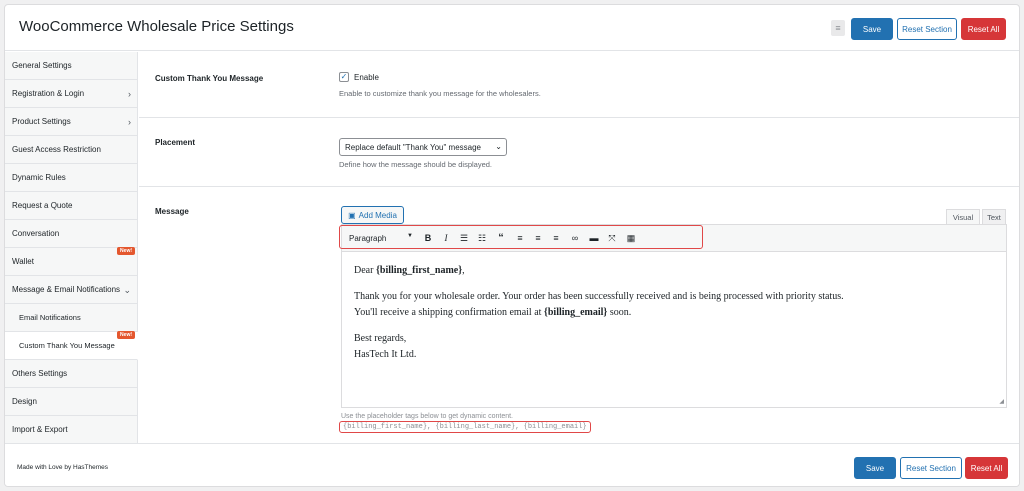 The image size is (1024, 491). Describe the element at coordinates (380, 338) in the screenshot. I see `signoff: Best regards,` at that location.